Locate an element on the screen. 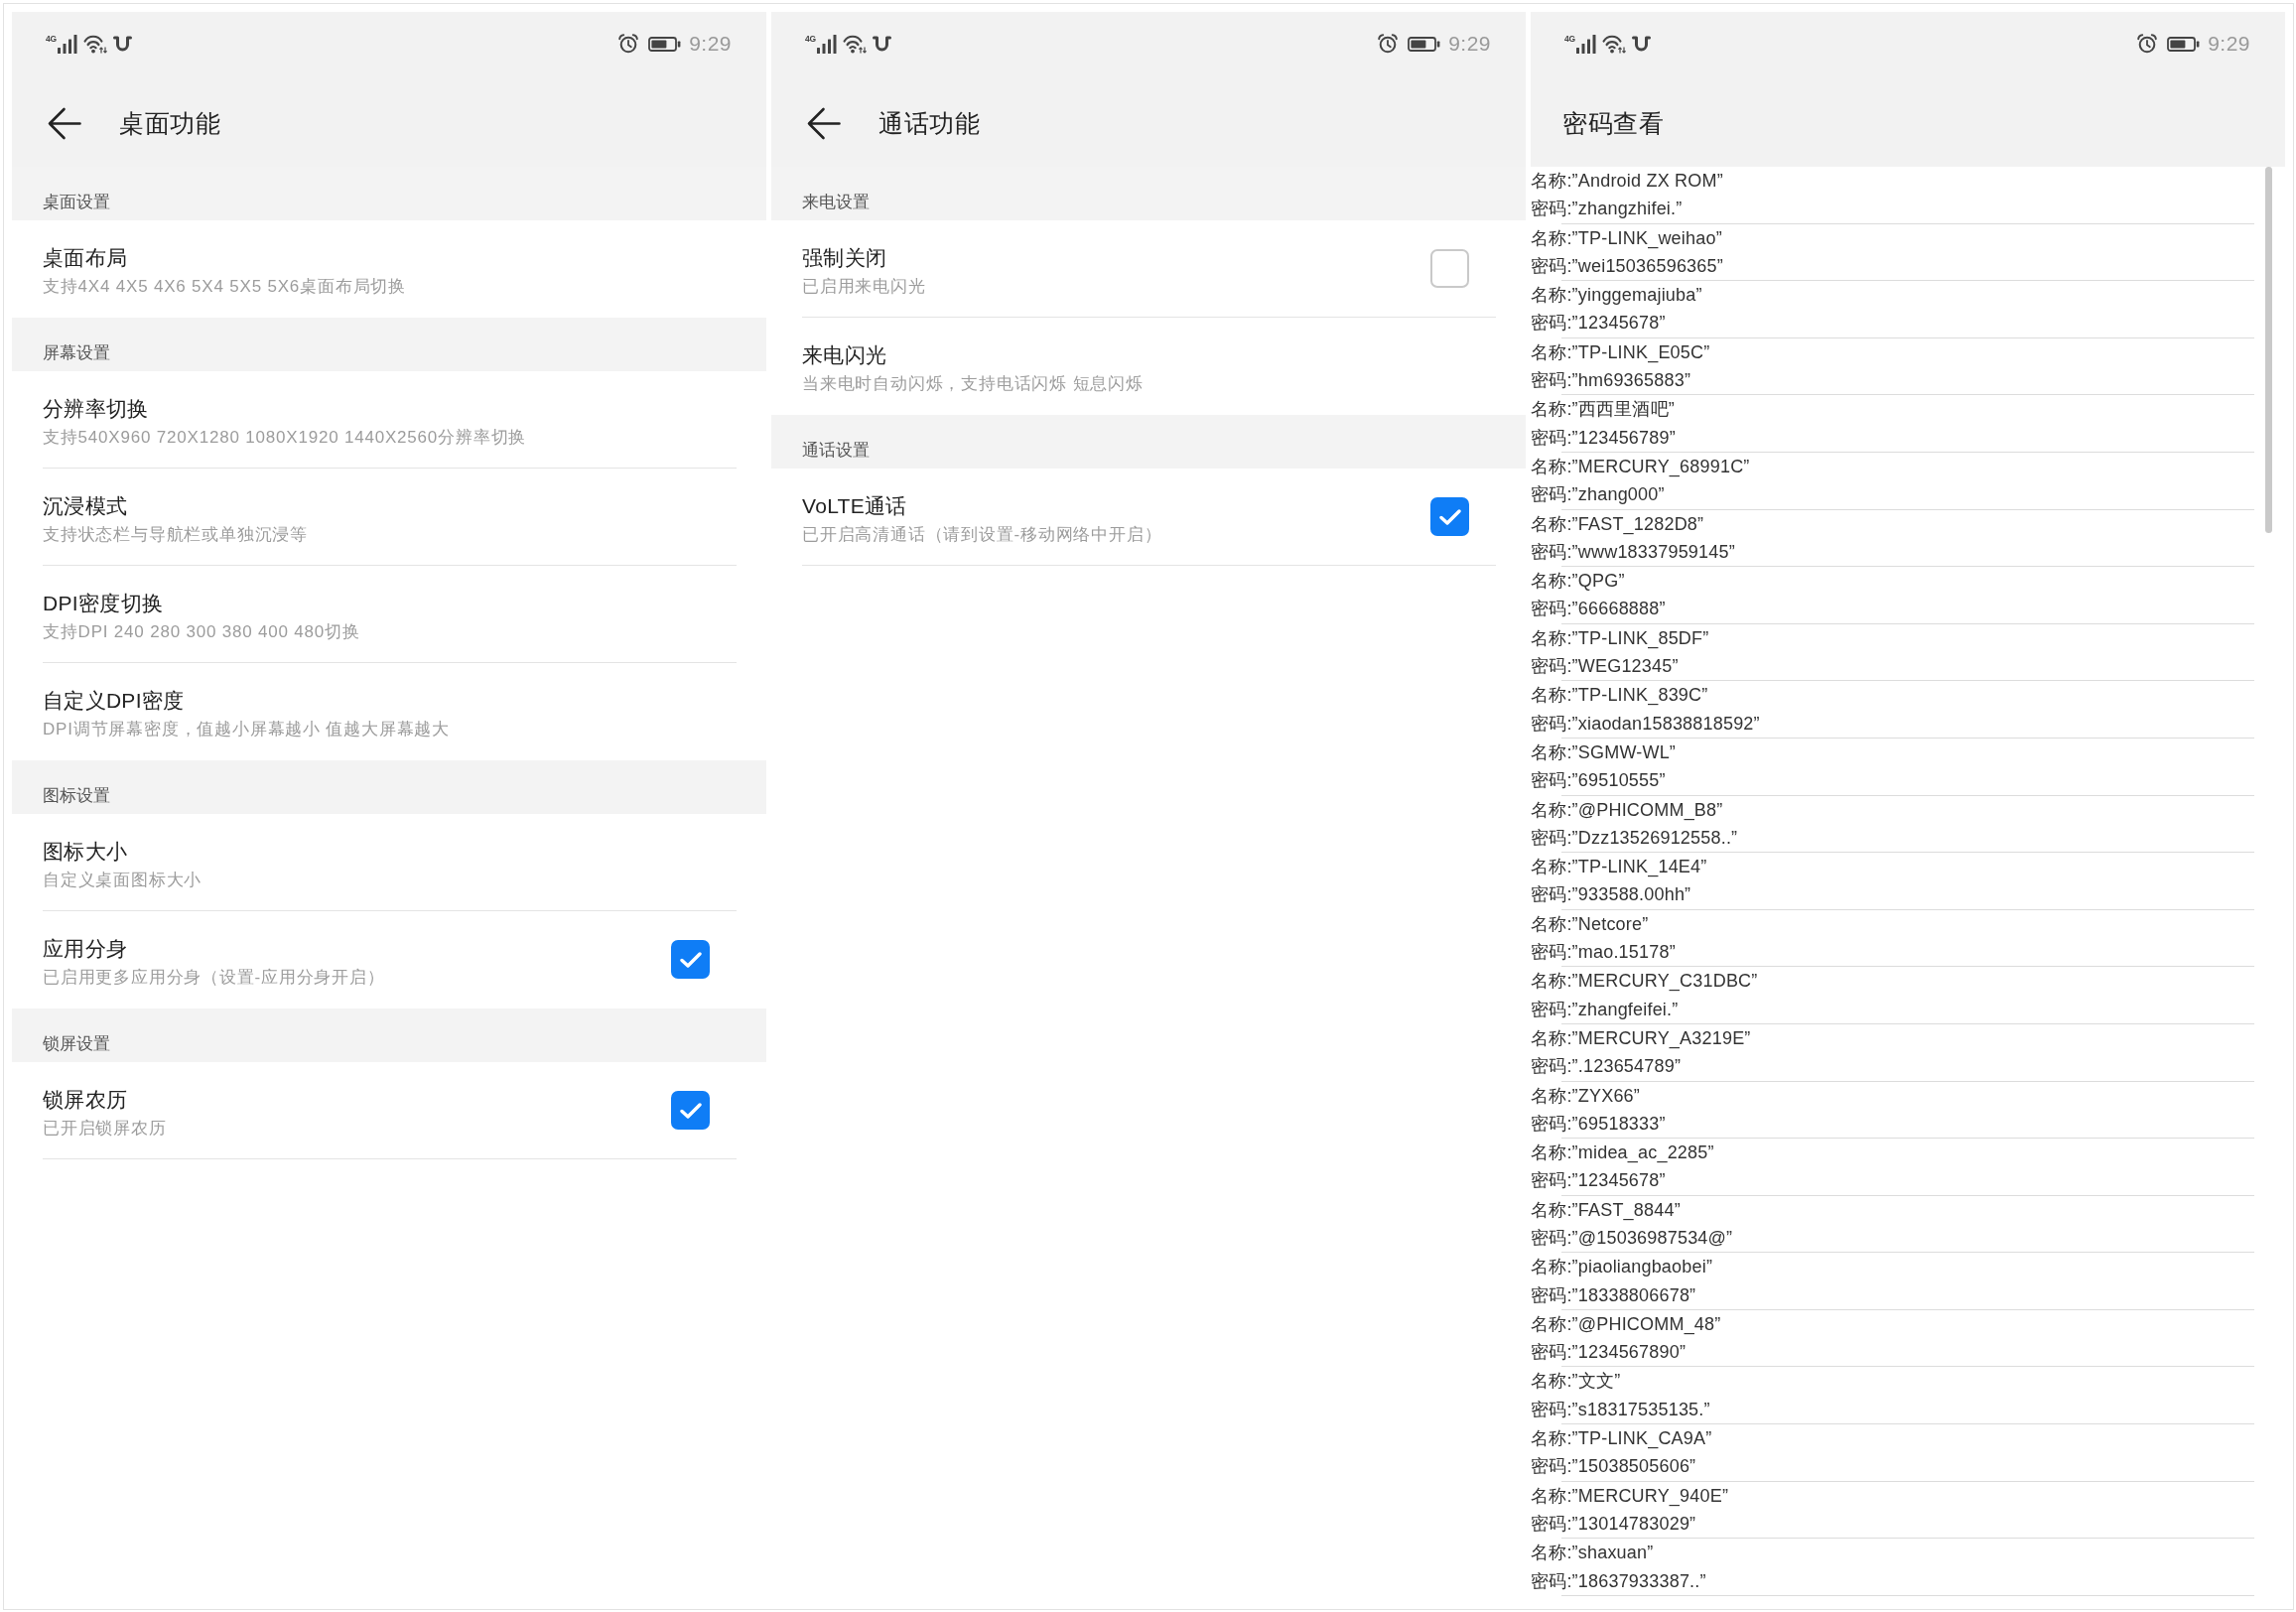 The height and width of the screenshot is (1612, 2296). entry-password: 密码:”13014783029” is located at coordinates (1614, 1524).